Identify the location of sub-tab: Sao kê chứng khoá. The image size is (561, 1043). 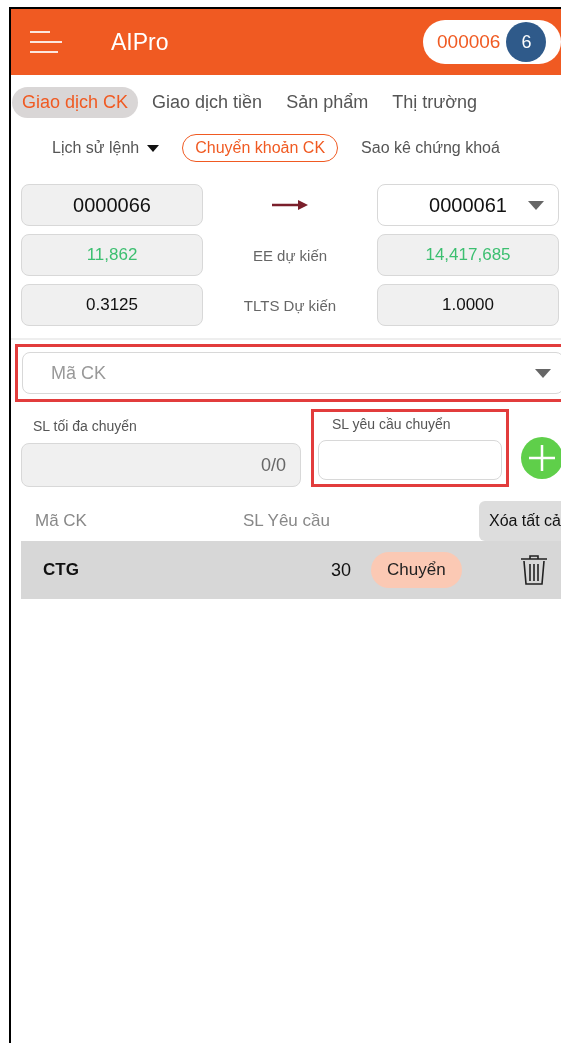
(430, 148).